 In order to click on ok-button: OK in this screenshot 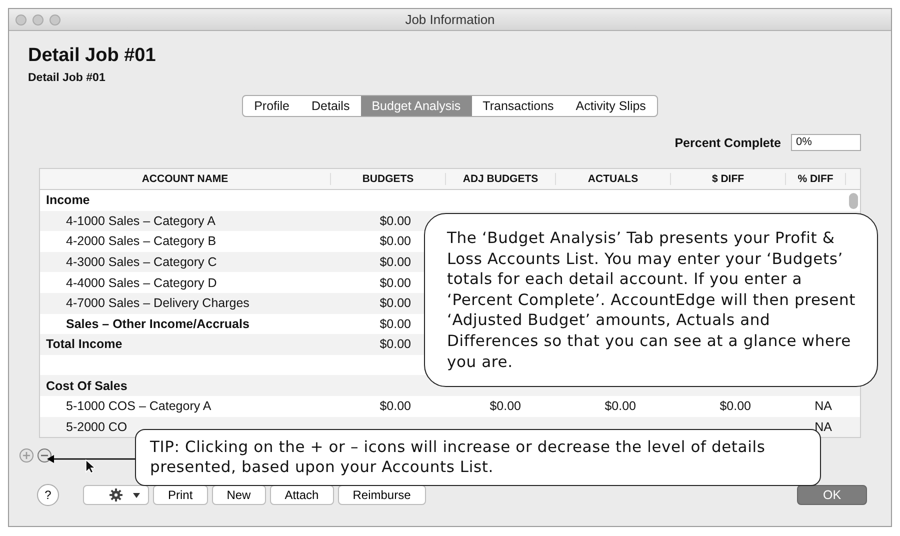, I will do `click(832, 495)`.